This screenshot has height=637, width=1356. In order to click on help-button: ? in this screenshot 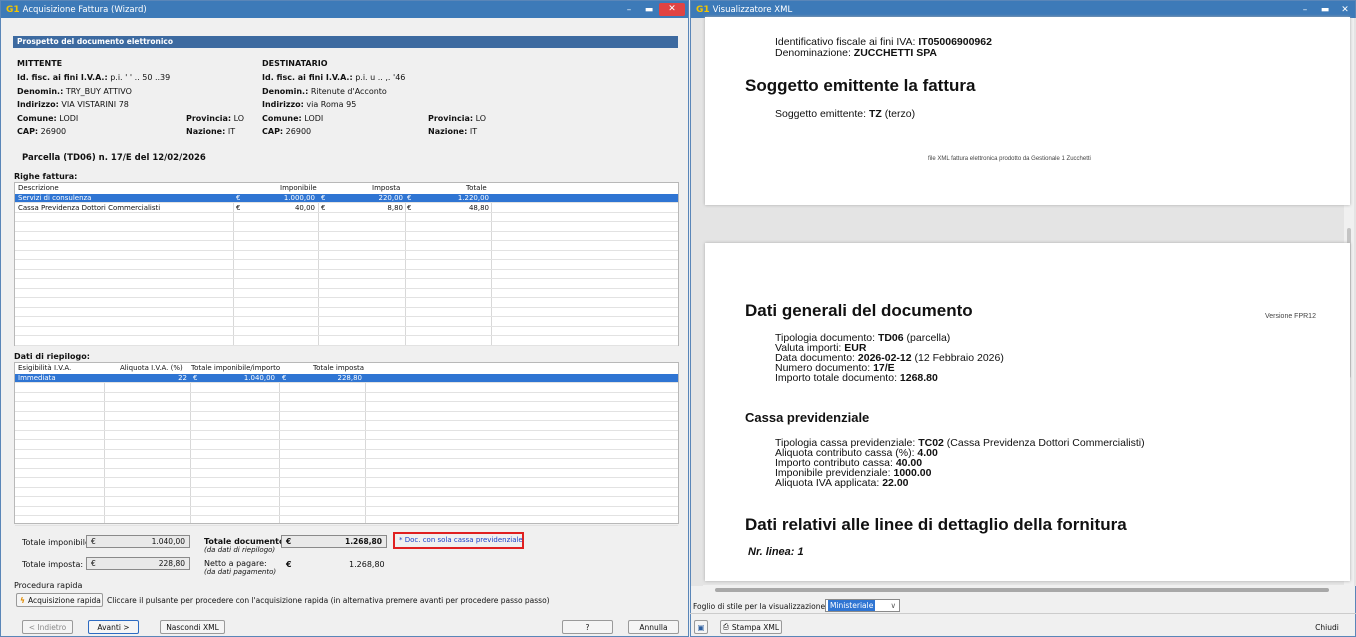, I will do `click(587, 627)`.